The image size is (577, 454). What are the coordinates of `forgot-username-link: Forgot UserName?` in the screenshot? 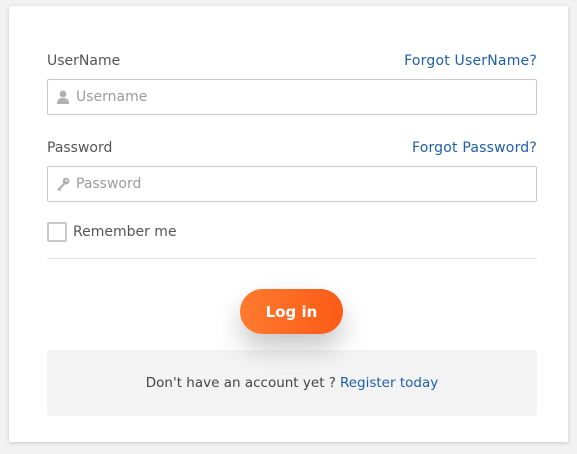 It's located at (470, 61).